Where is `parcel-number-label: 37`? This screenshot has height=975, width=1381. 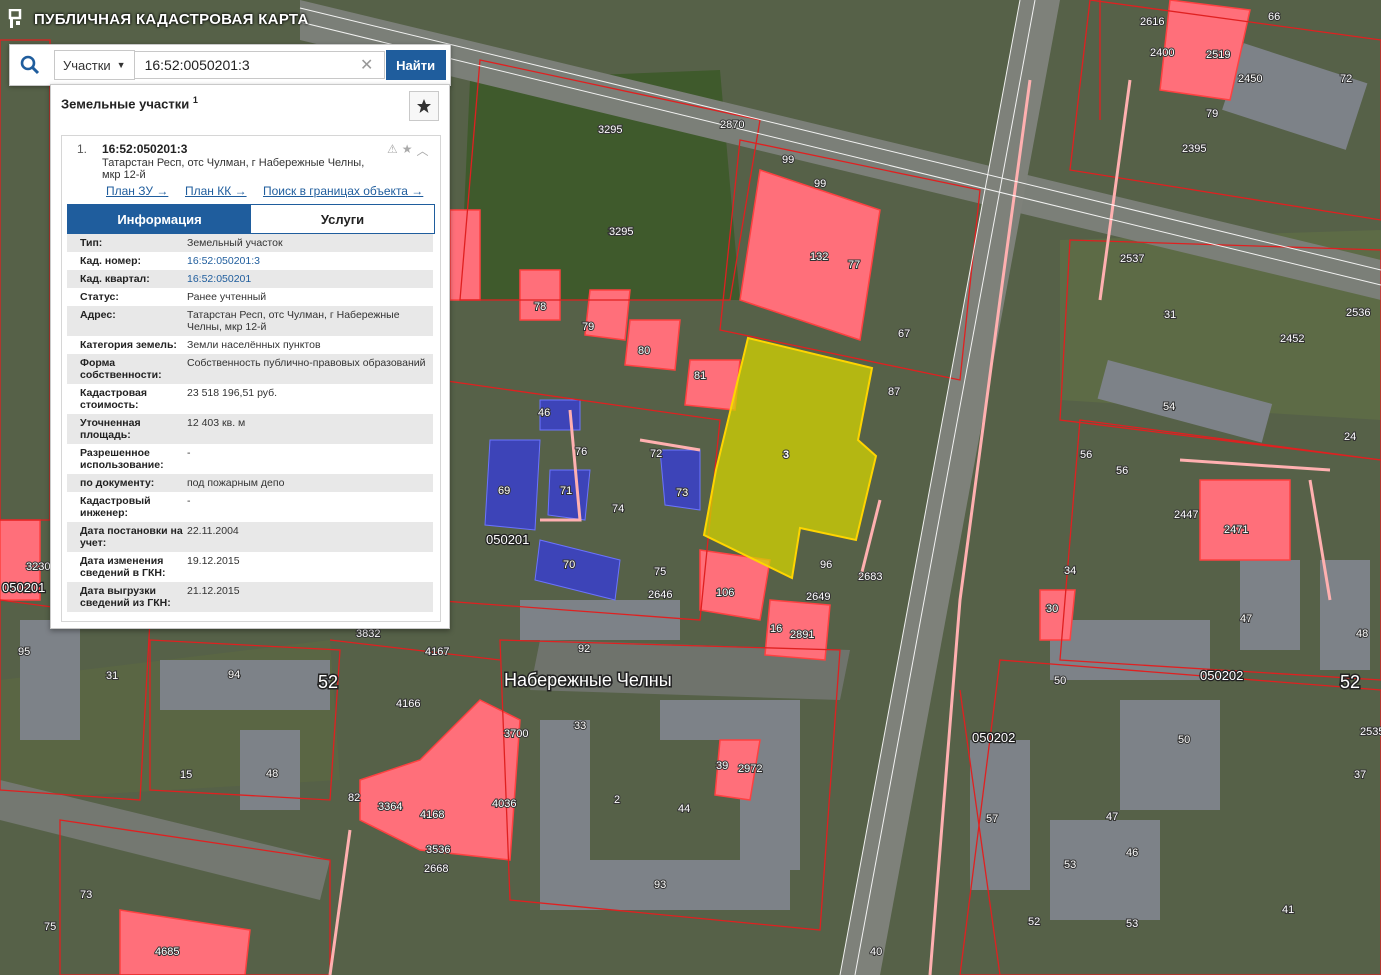 parcel-number-label: 37 is located at coordinates (1360, 775).